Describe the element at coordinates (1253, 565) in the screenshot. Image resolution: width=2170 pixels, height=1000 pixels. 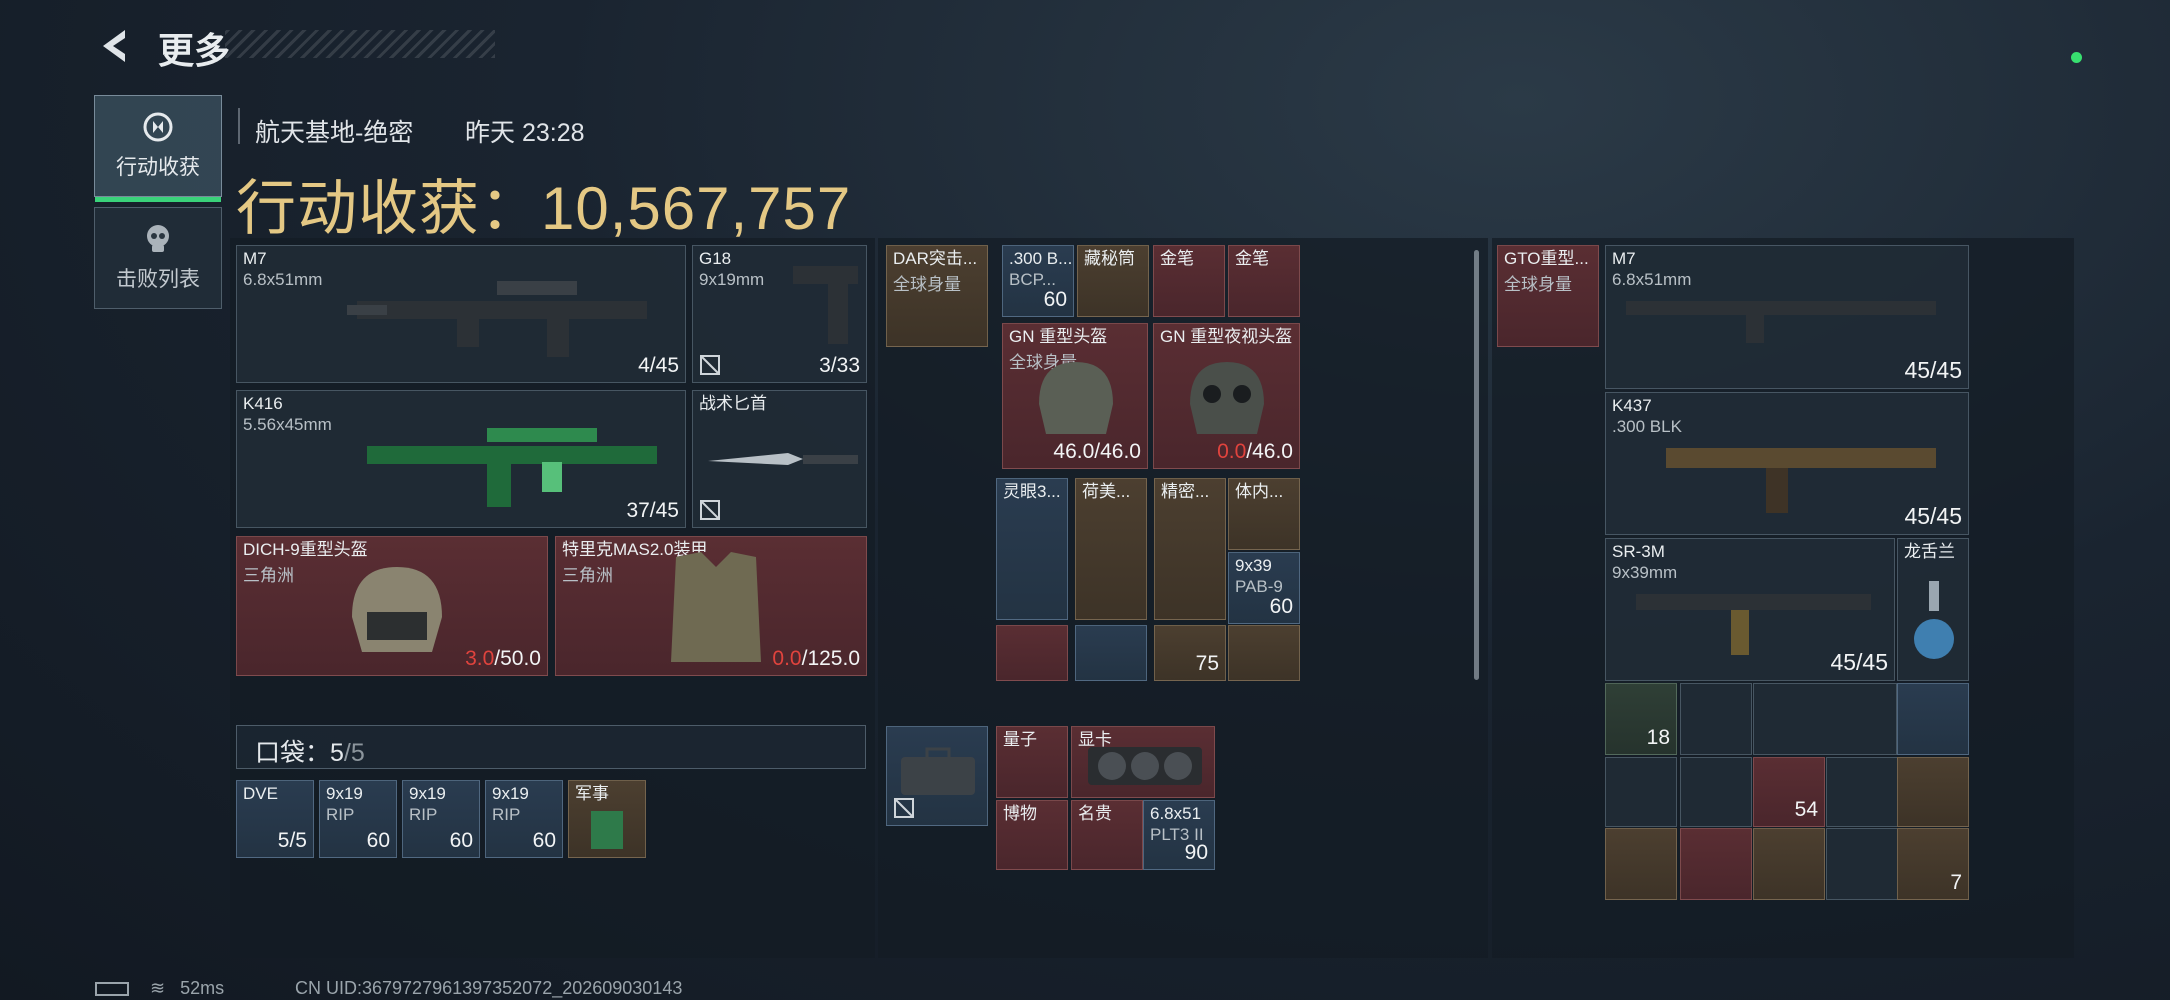
I see `item-name: 9x39` at that location.